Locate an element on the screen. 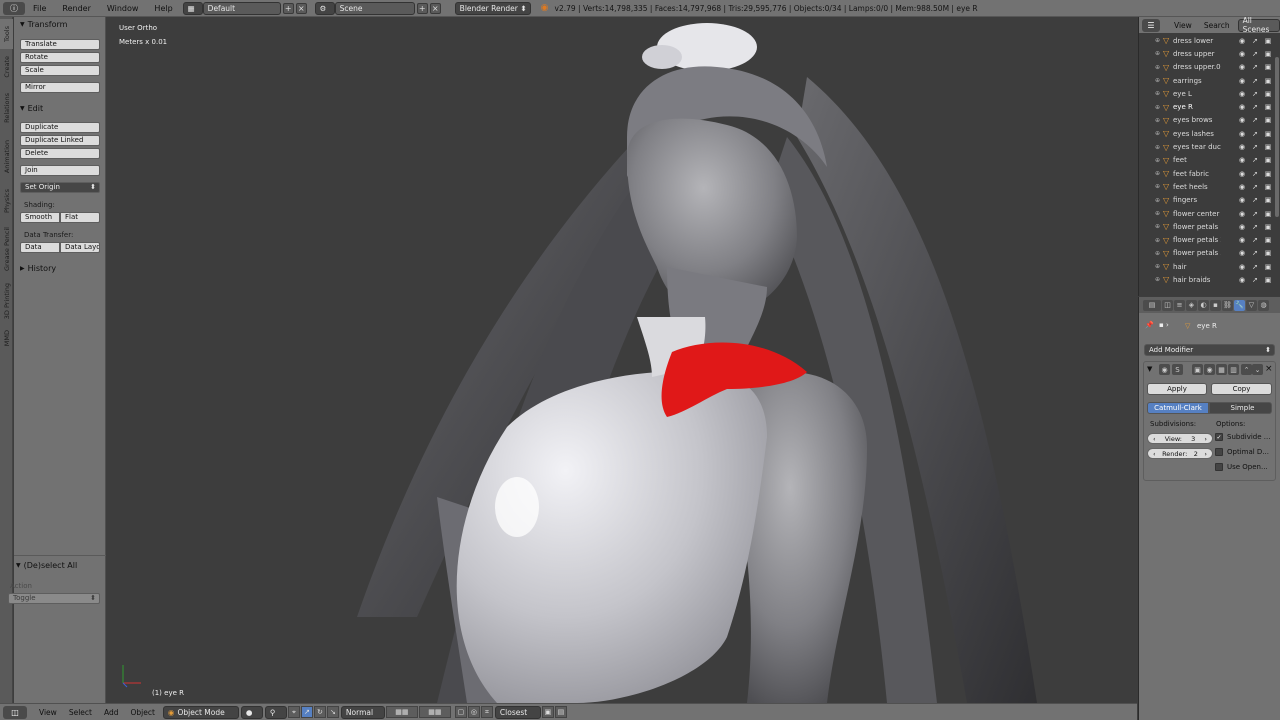 This screenshot has height=720, width=1280. menu-view: View is located at coordinates (48, 712).